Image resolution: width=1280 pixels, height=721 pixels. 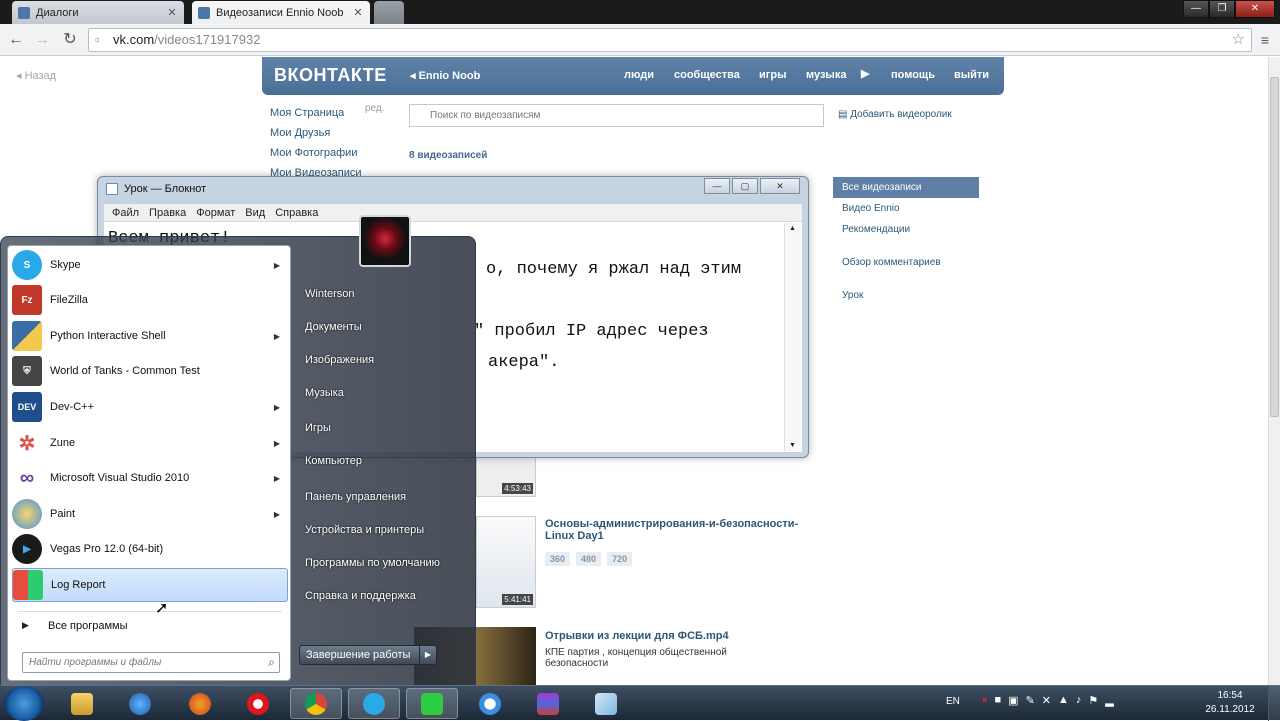 I want to click on back-link: ◂ Назад, so click(x=36, y=75).